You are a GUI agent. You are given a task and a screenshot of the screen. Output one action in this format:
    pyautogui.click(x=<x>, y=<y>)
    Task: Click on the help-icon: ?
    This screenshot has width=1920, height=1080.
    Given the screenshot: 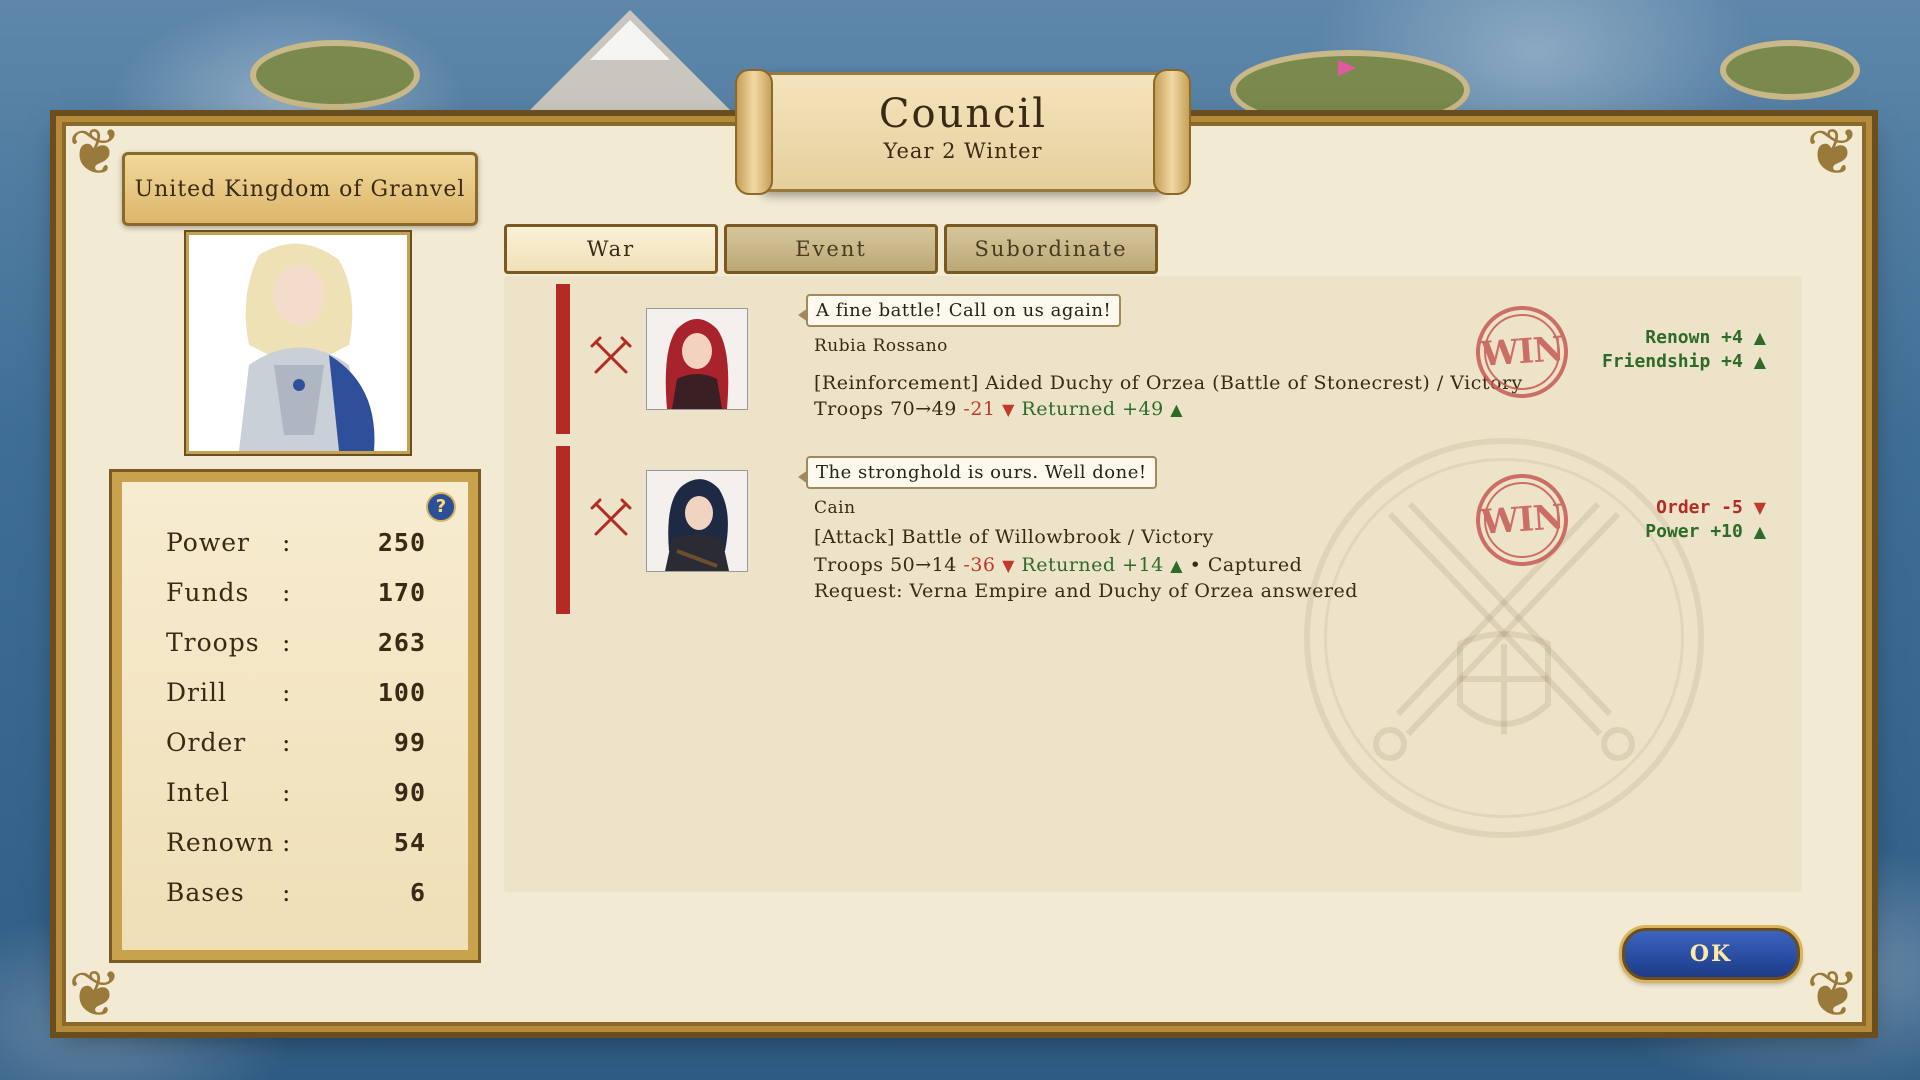 What is the action you would take?
    pyautogui.click(x=441, y=507)
    